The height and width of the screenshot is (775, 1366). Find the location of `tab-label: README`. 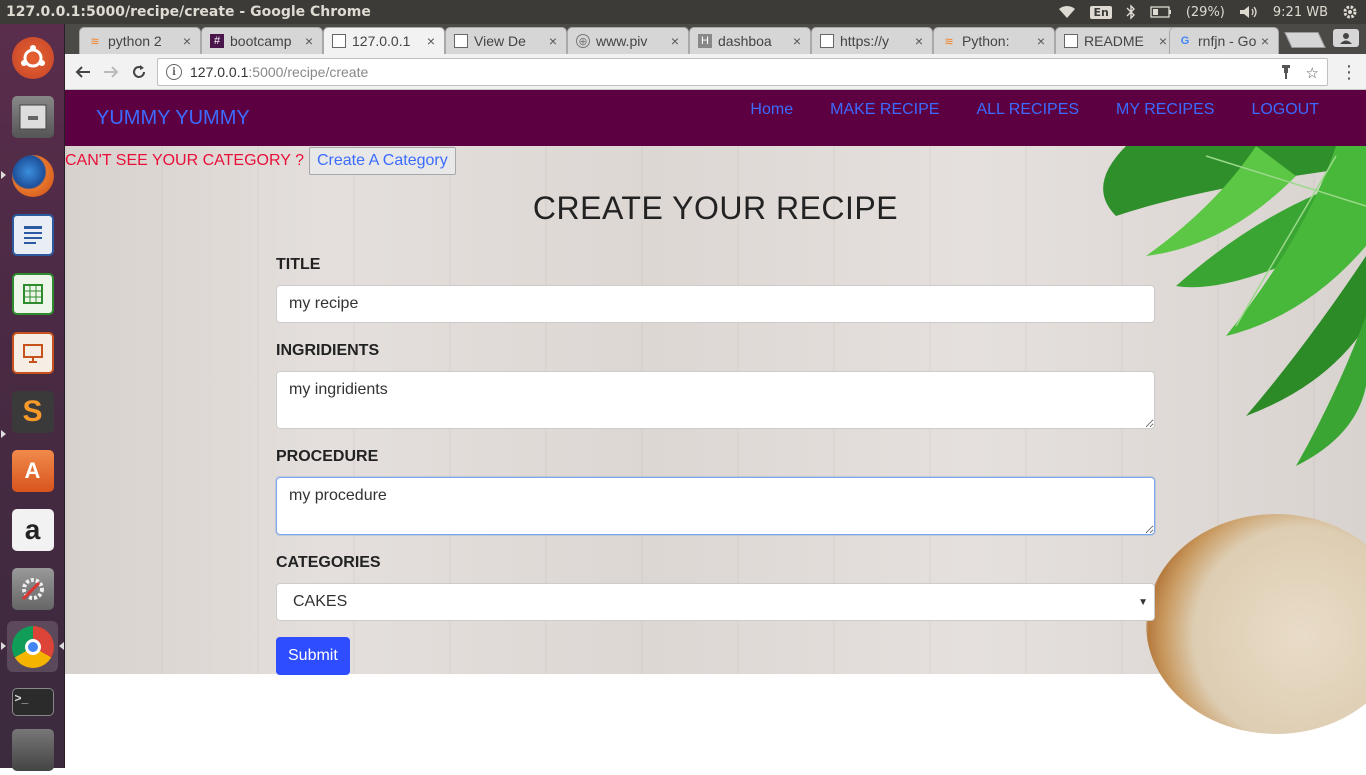

tab-label: README is located at coordinates (1114, 41).